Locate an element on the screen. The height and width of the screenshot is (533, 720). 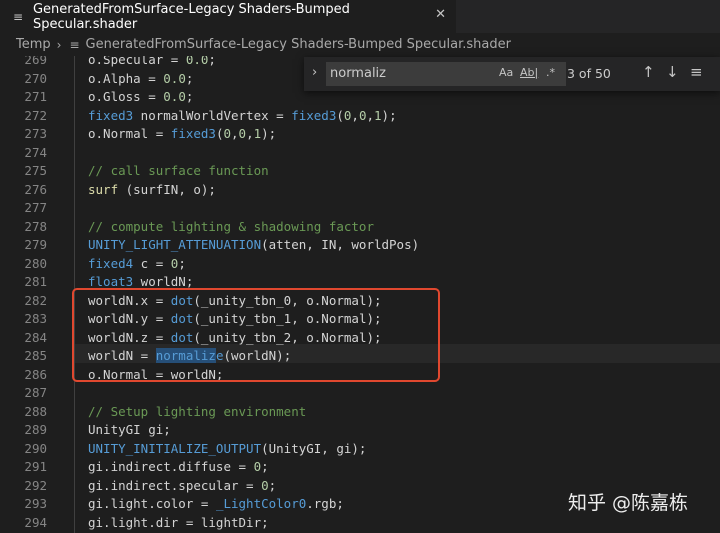
line-number: 285 is located at coordinates (35, 355).